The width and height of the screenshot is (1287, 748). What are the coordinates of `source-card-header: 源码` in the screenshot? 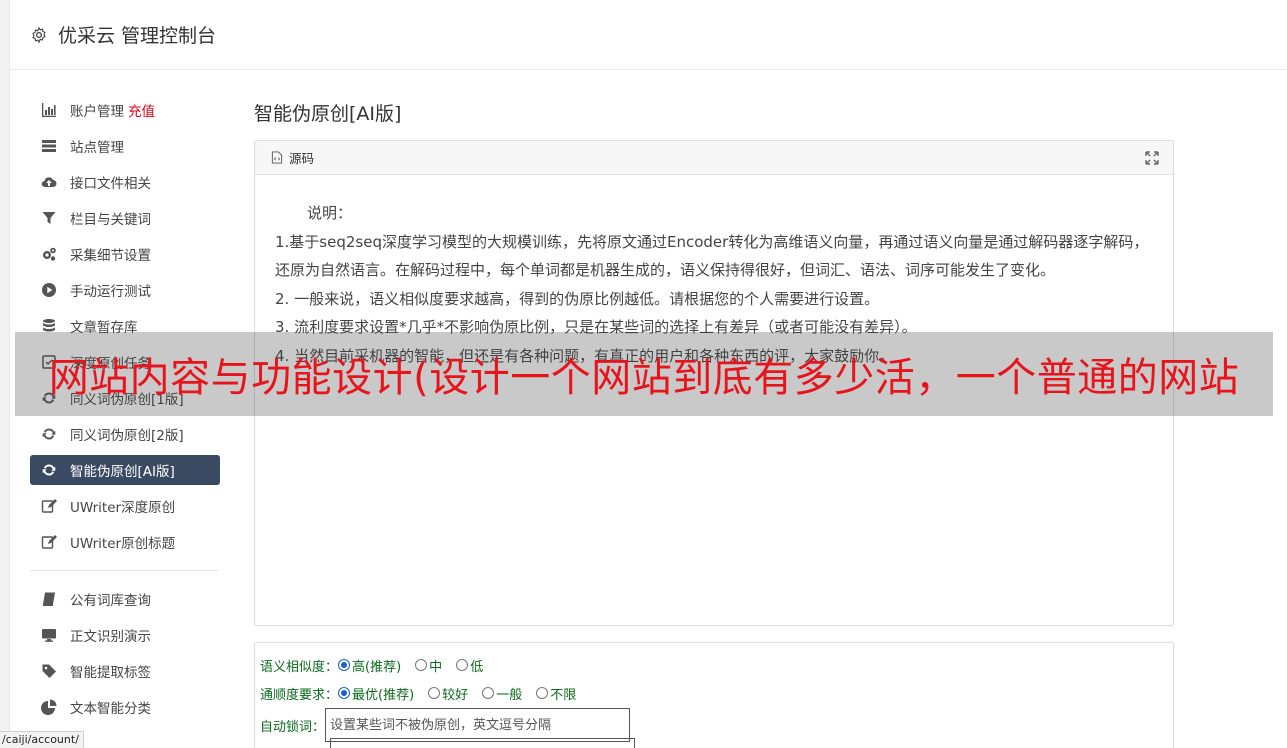 It's located at (714, 158).